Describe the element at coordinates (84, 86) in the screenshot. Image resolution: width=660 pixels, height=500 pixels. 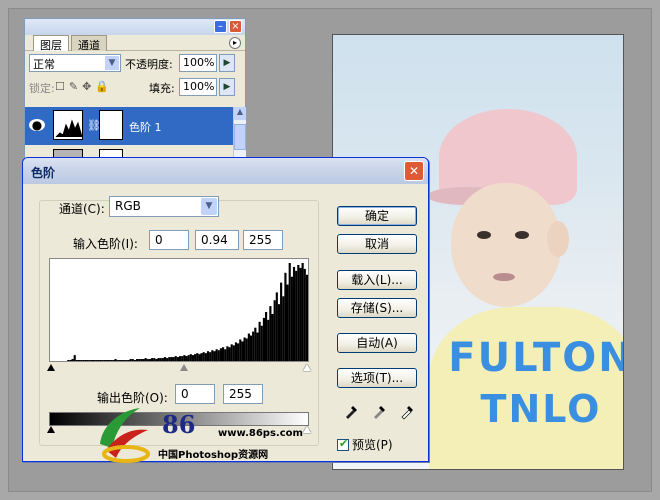
I see `lock-options-icon: ☐✎✥🔒` at that location.